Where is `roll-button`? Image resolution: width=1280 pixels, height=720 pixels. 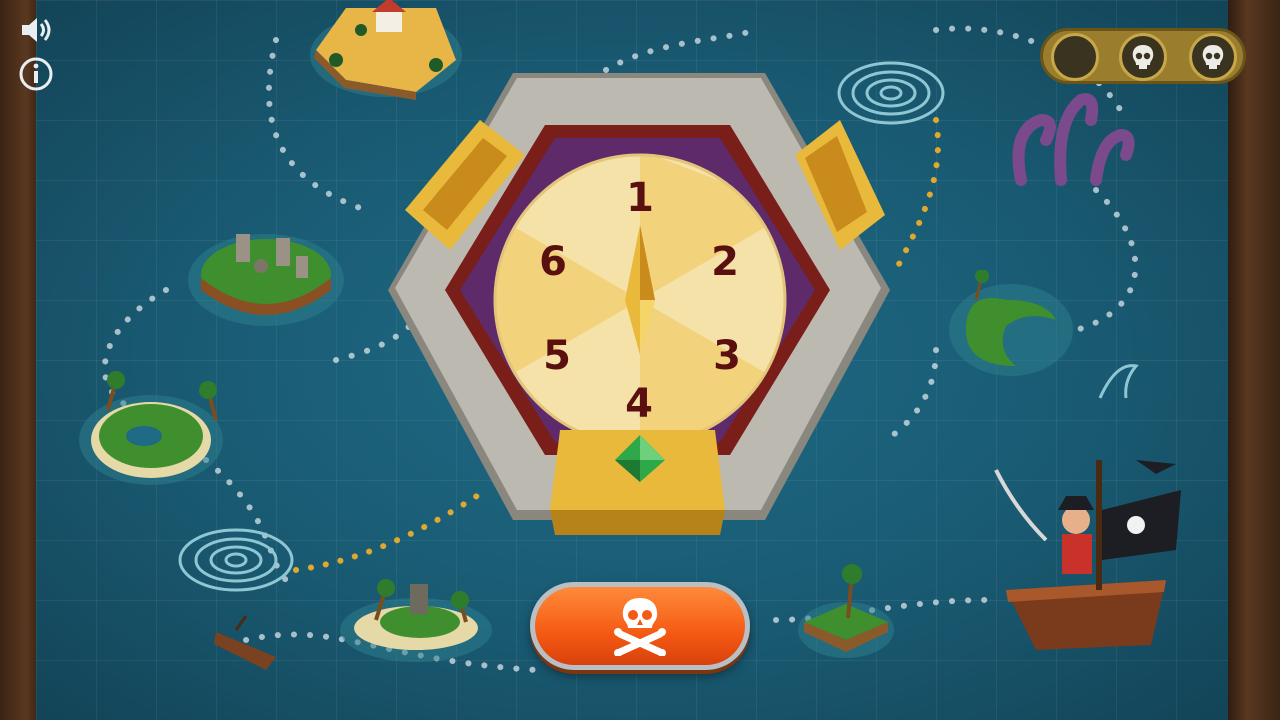
roll-button is located at coordinates (640, 626).